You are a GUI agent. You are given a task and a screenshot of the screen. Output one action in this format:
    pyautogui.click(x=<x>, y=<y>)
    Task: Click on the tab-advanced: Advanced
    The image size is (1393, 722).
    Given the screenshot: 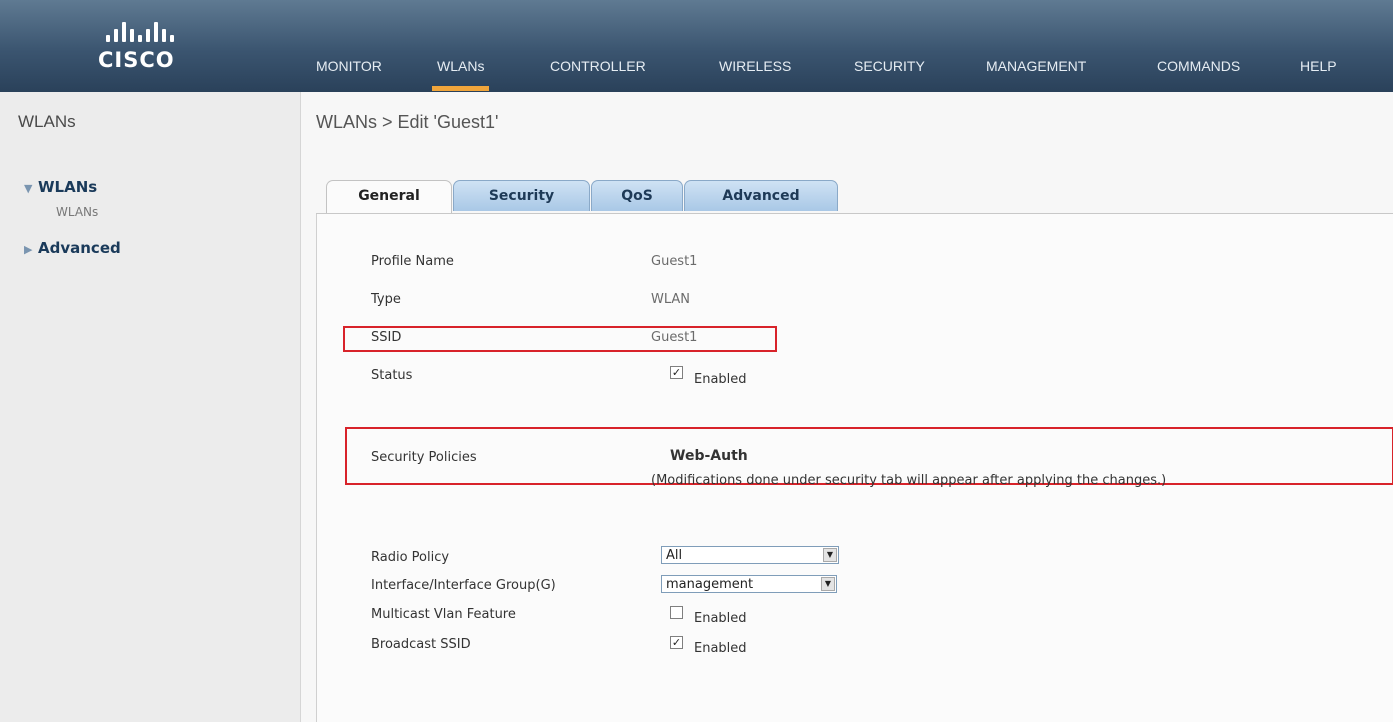 What is the action you would take?
    pyautogui.click(x=761, y=195)
    